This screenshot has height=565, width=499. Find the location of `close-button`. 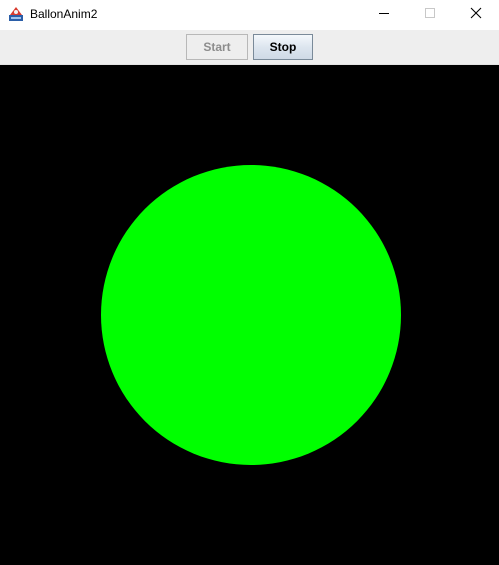

close-button is located at coordinates (476, 15).